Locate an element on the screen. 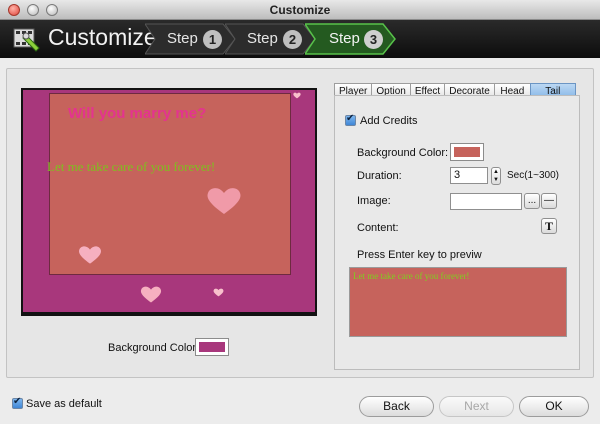  wizard-header: Customize Step 1 Step 2 Step 3 is located at coordinates (300, 39).